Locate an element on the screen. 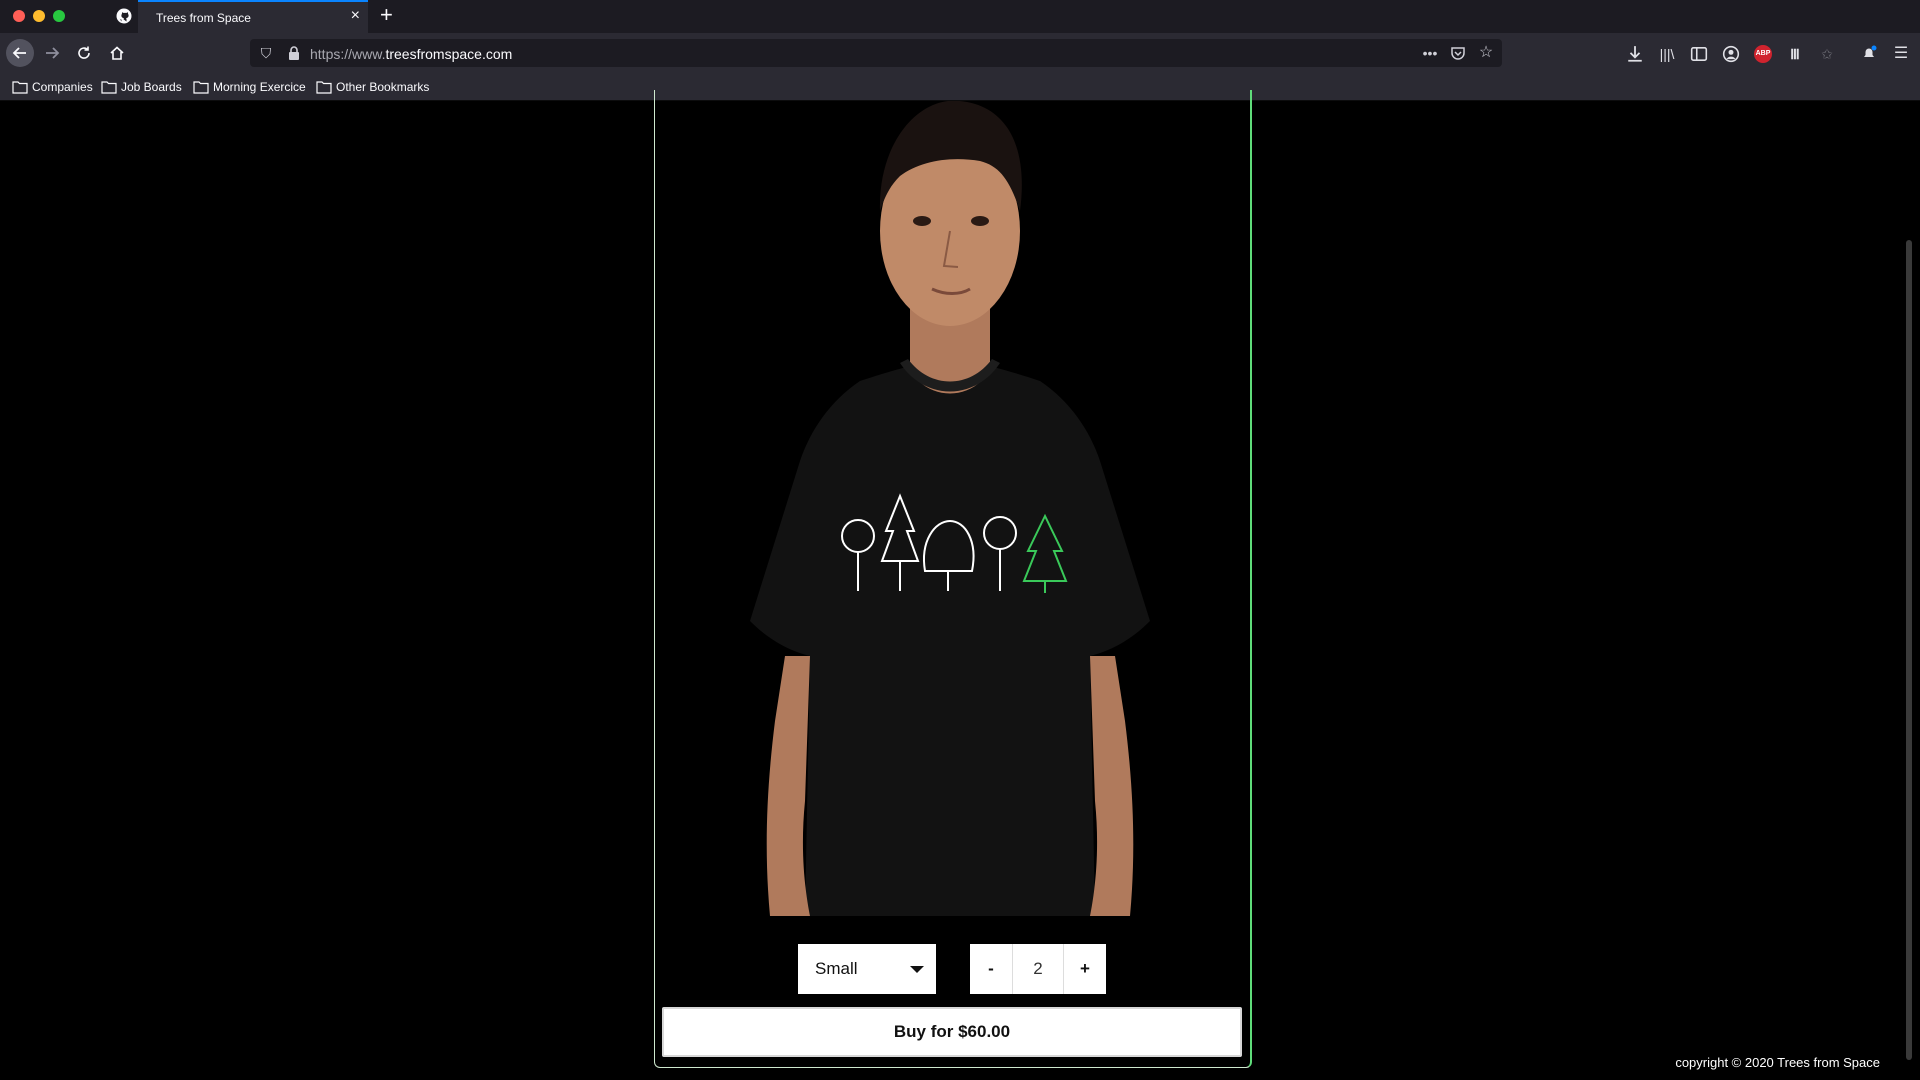 The width and height of the screenshot is (1920, 1080). sidebar-icon is located at coordinates (1699, 54).